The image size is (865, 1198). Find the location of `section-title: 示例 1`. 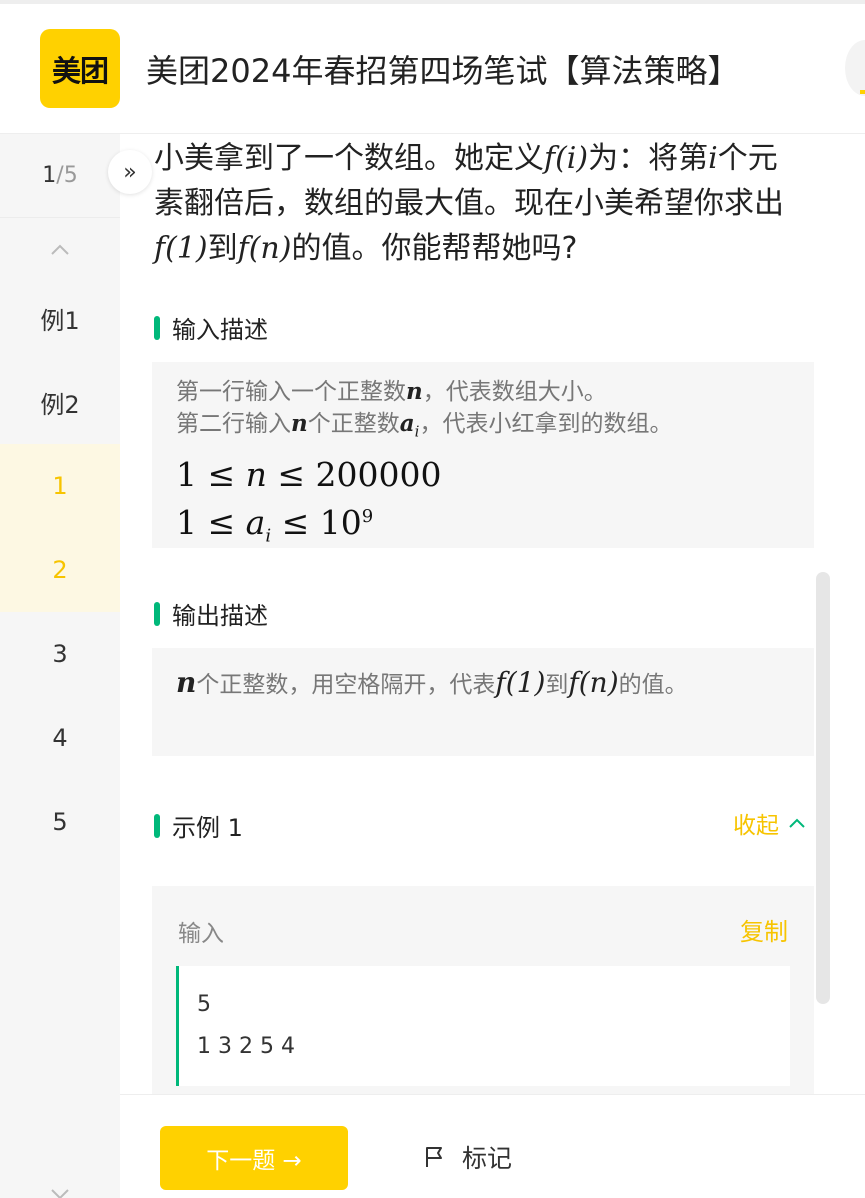

section-title: 示例 1 is located at coordinates (207, 828).